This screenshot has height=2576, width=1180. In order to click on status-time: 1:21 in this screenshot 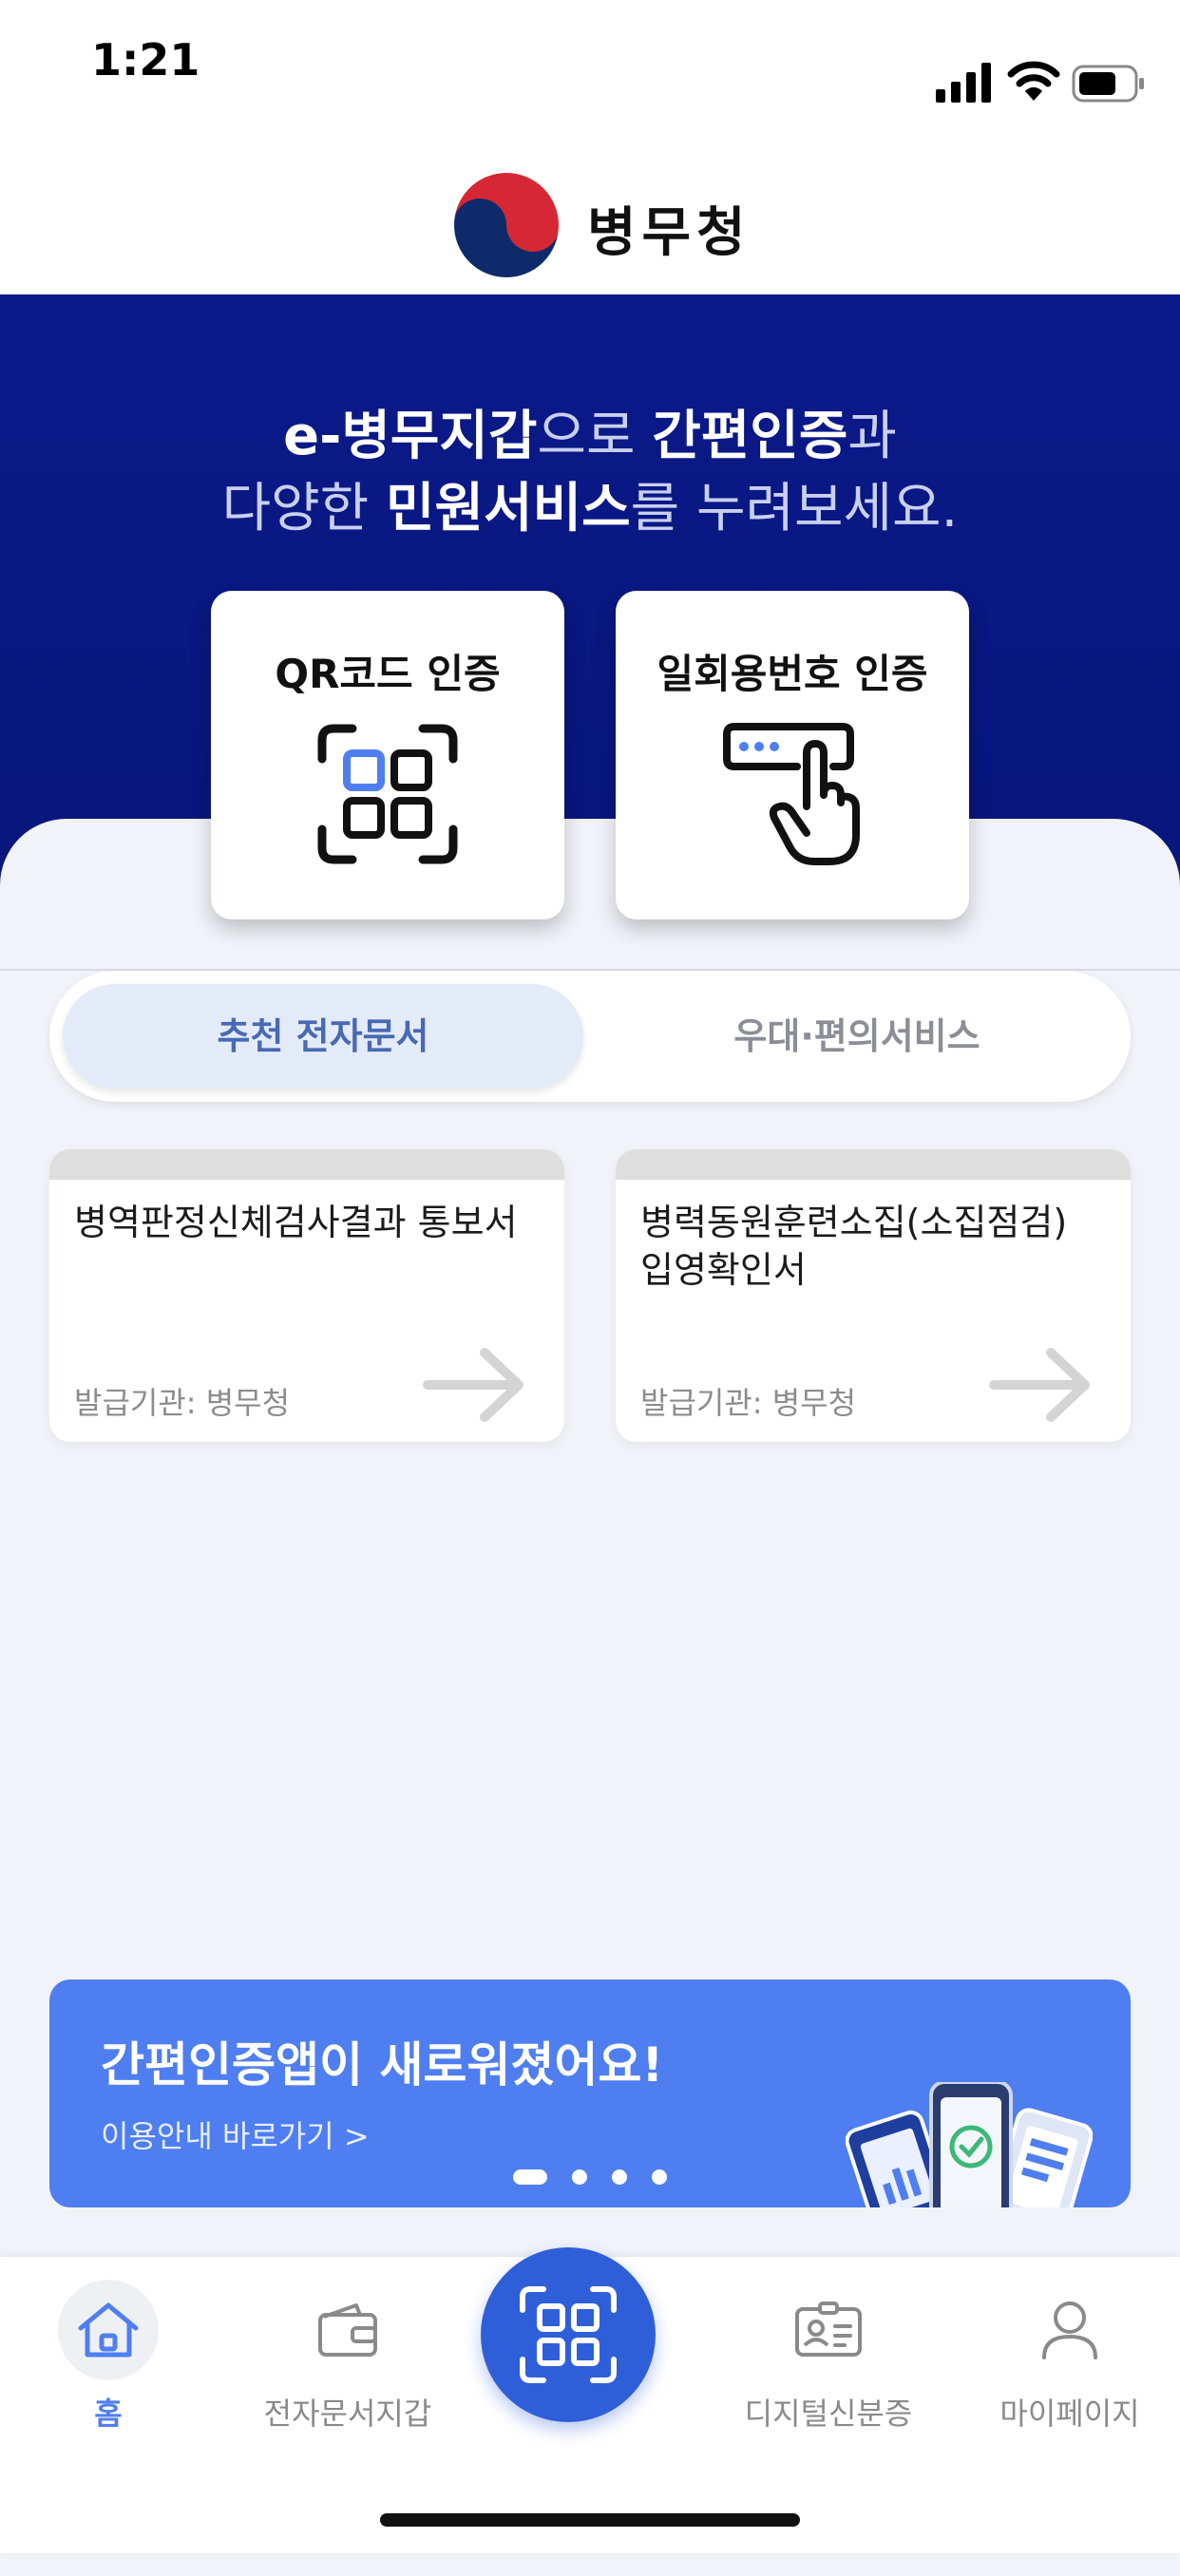, I will do `click(145, 59)`.